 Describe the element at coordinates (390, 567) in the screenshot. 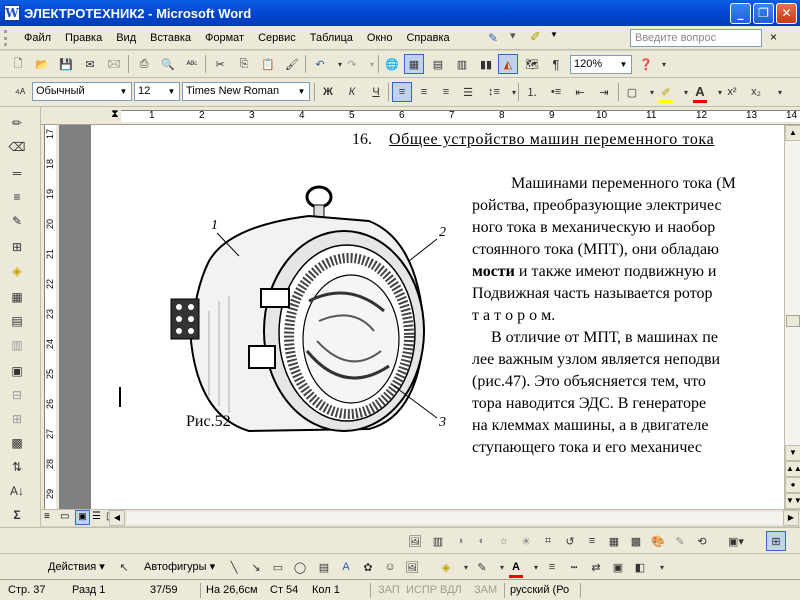

I see `clip-art-icon: ☺` at that location.